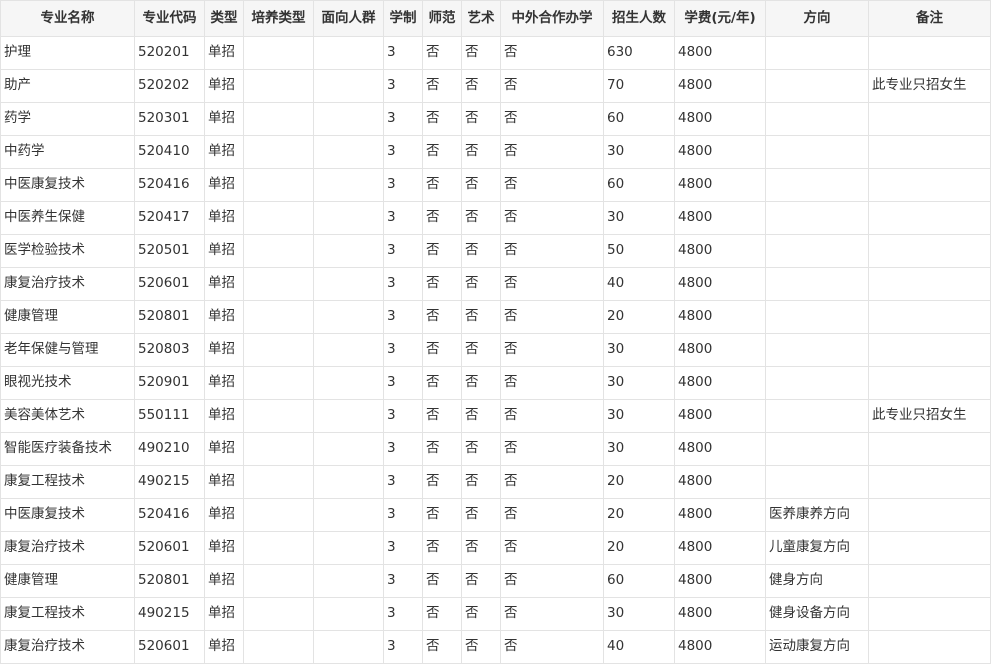 The image size is (991, 665). What do you see at coordinates (169, 416) in the screenshot?
I see `cell-major-code: 550111` at bounding box center [169, 416].